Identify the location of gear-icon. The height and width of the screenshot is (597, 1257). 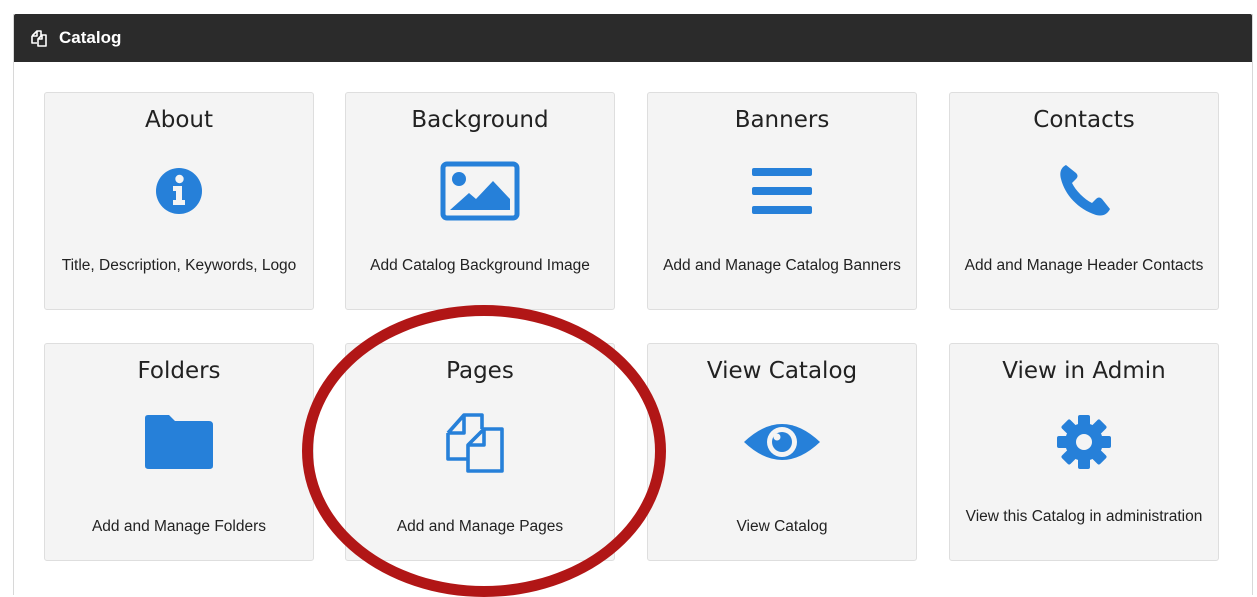
(1084, 442).